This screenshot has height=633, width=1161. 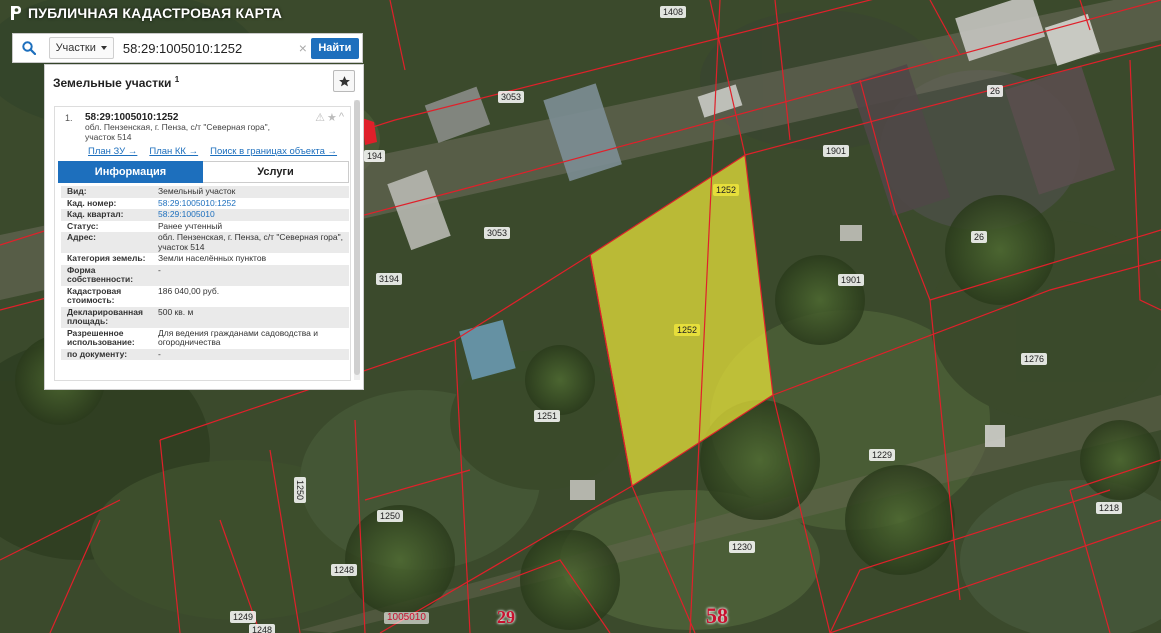 I want to click on search-icon, so click(x=29, y=48).